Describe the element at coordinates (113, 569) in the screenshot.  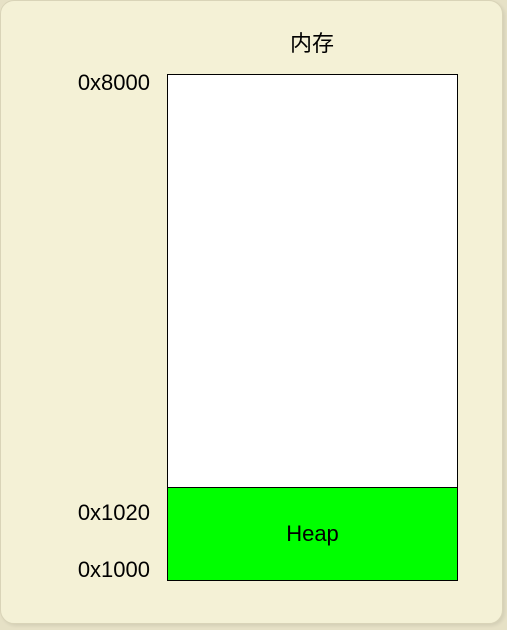
I see `address-label-bottom: 0x1000` at that location.